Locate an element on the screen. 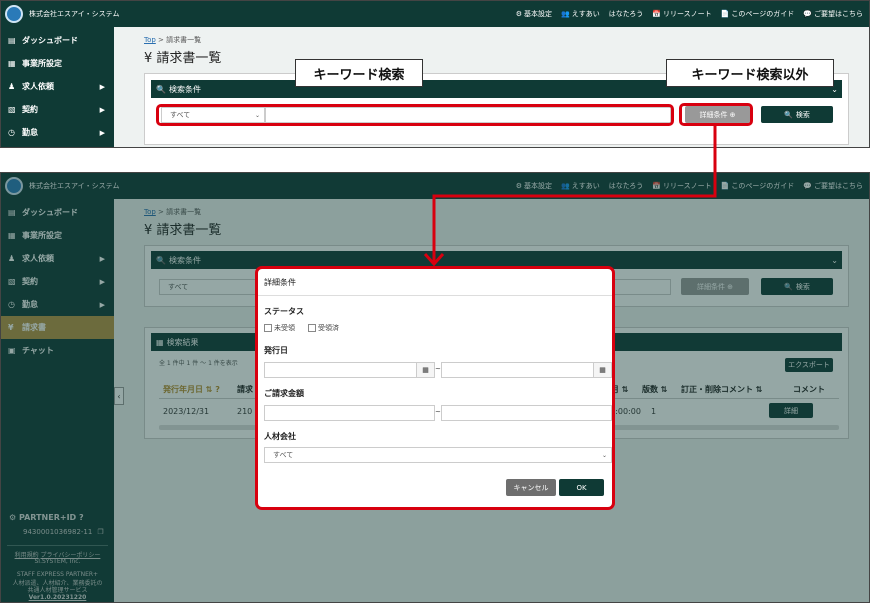 The image size is (870, 603). status-label: ステータス is located at coordinates (284, 311).